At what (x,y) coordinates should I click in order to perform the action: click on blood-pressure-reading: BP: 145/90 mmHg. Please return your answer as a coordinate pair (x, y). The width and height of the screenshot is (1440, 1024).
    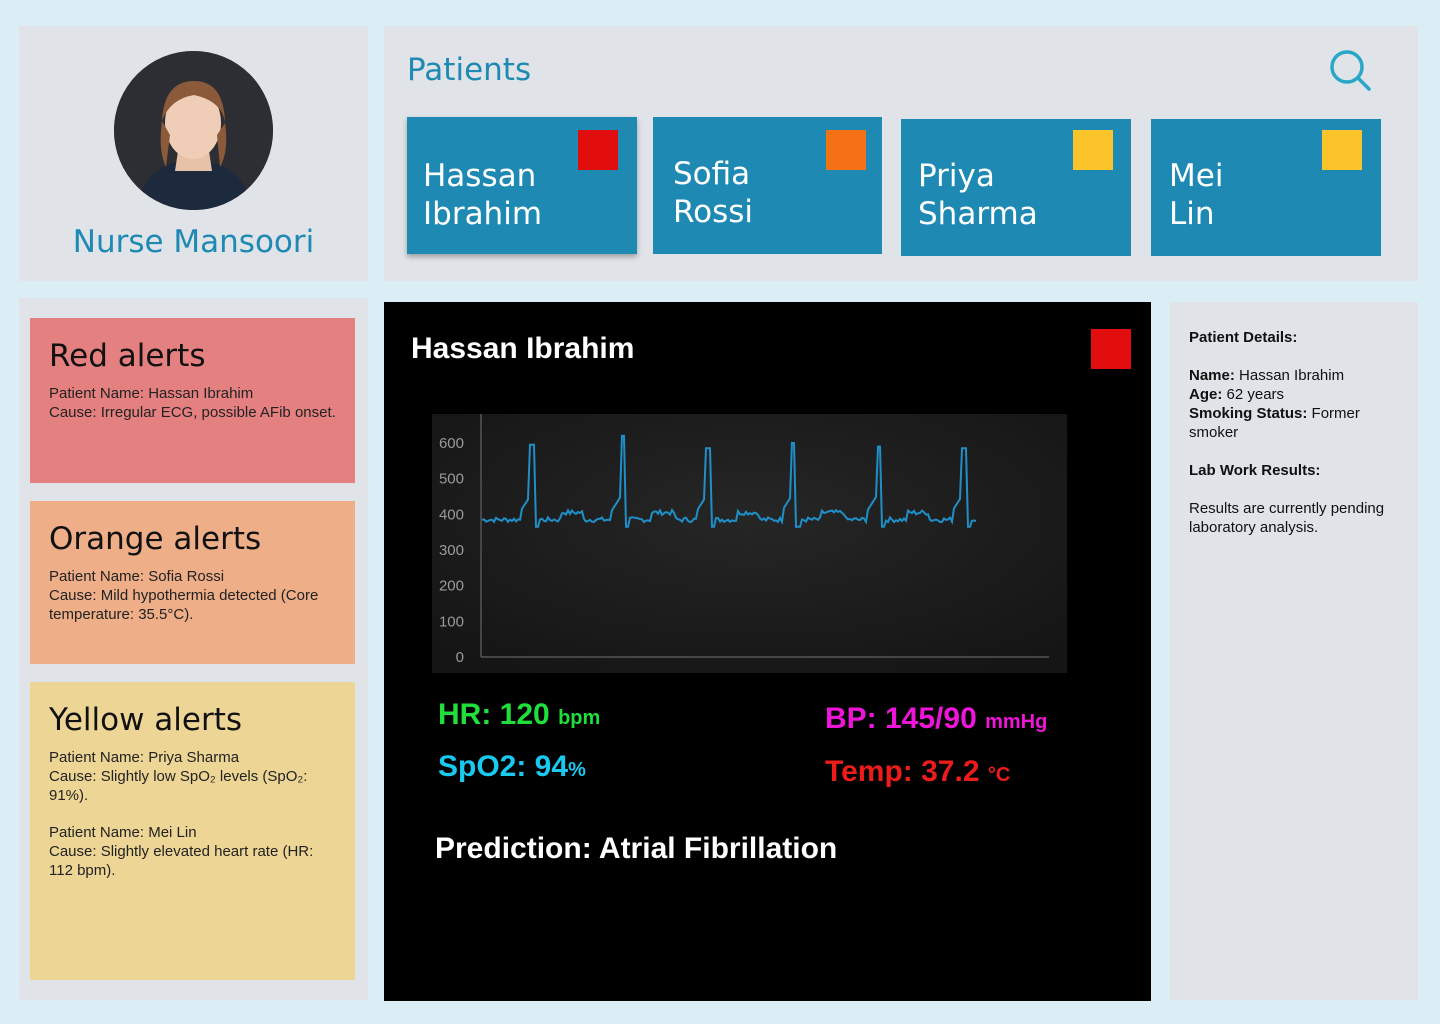
    Looking at the image, I should click on (936, 719).